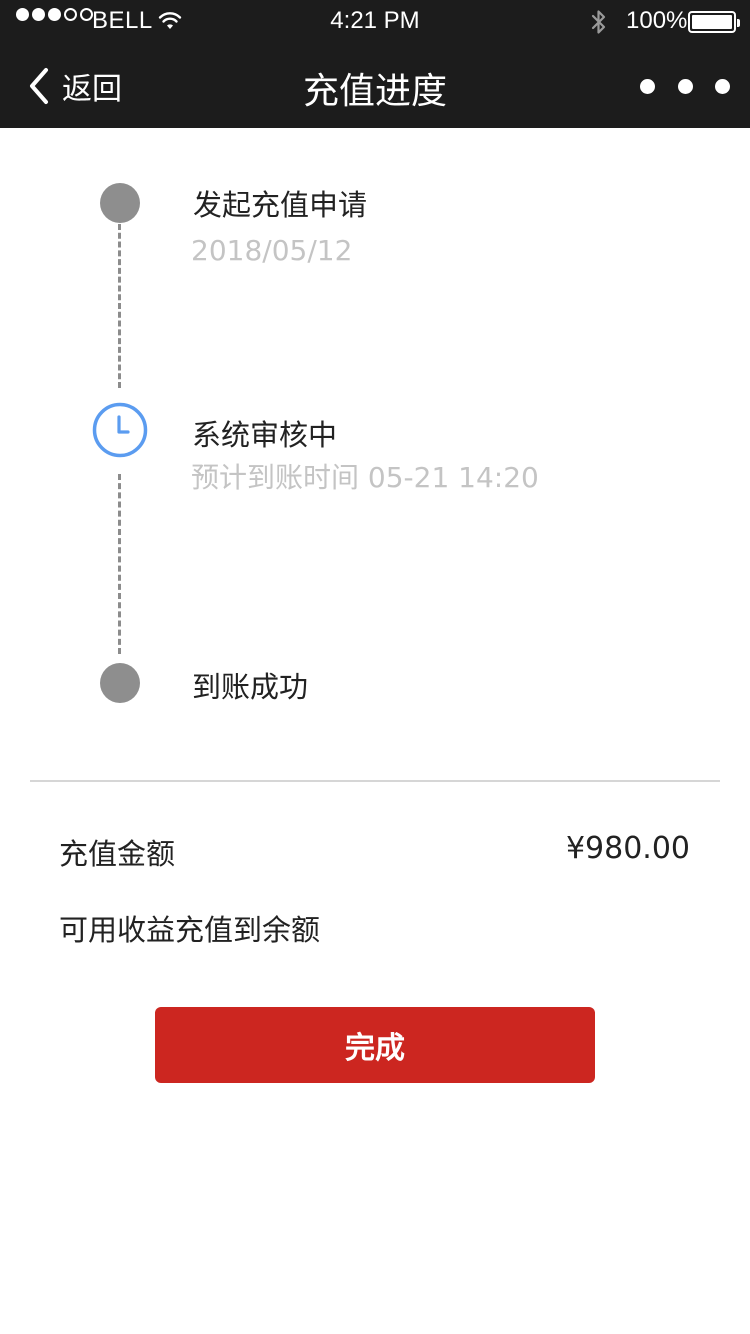 This screenshot has height=1334, width=750. I want to click on amount-value: ¥980.00, so click(627, 848).